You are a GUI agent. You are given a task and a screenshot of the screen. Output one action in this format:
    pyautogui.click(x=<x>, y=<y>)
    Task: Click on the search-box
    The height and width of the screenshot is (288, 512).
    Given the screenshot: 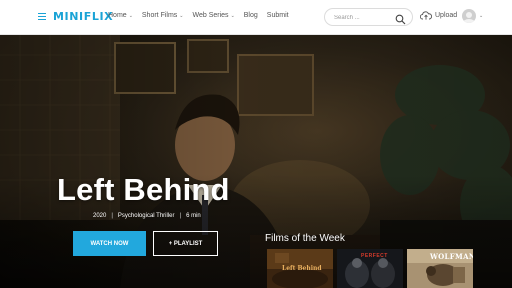 What is the action you would take?
    pyautogui.click(x=368, y=17)
    